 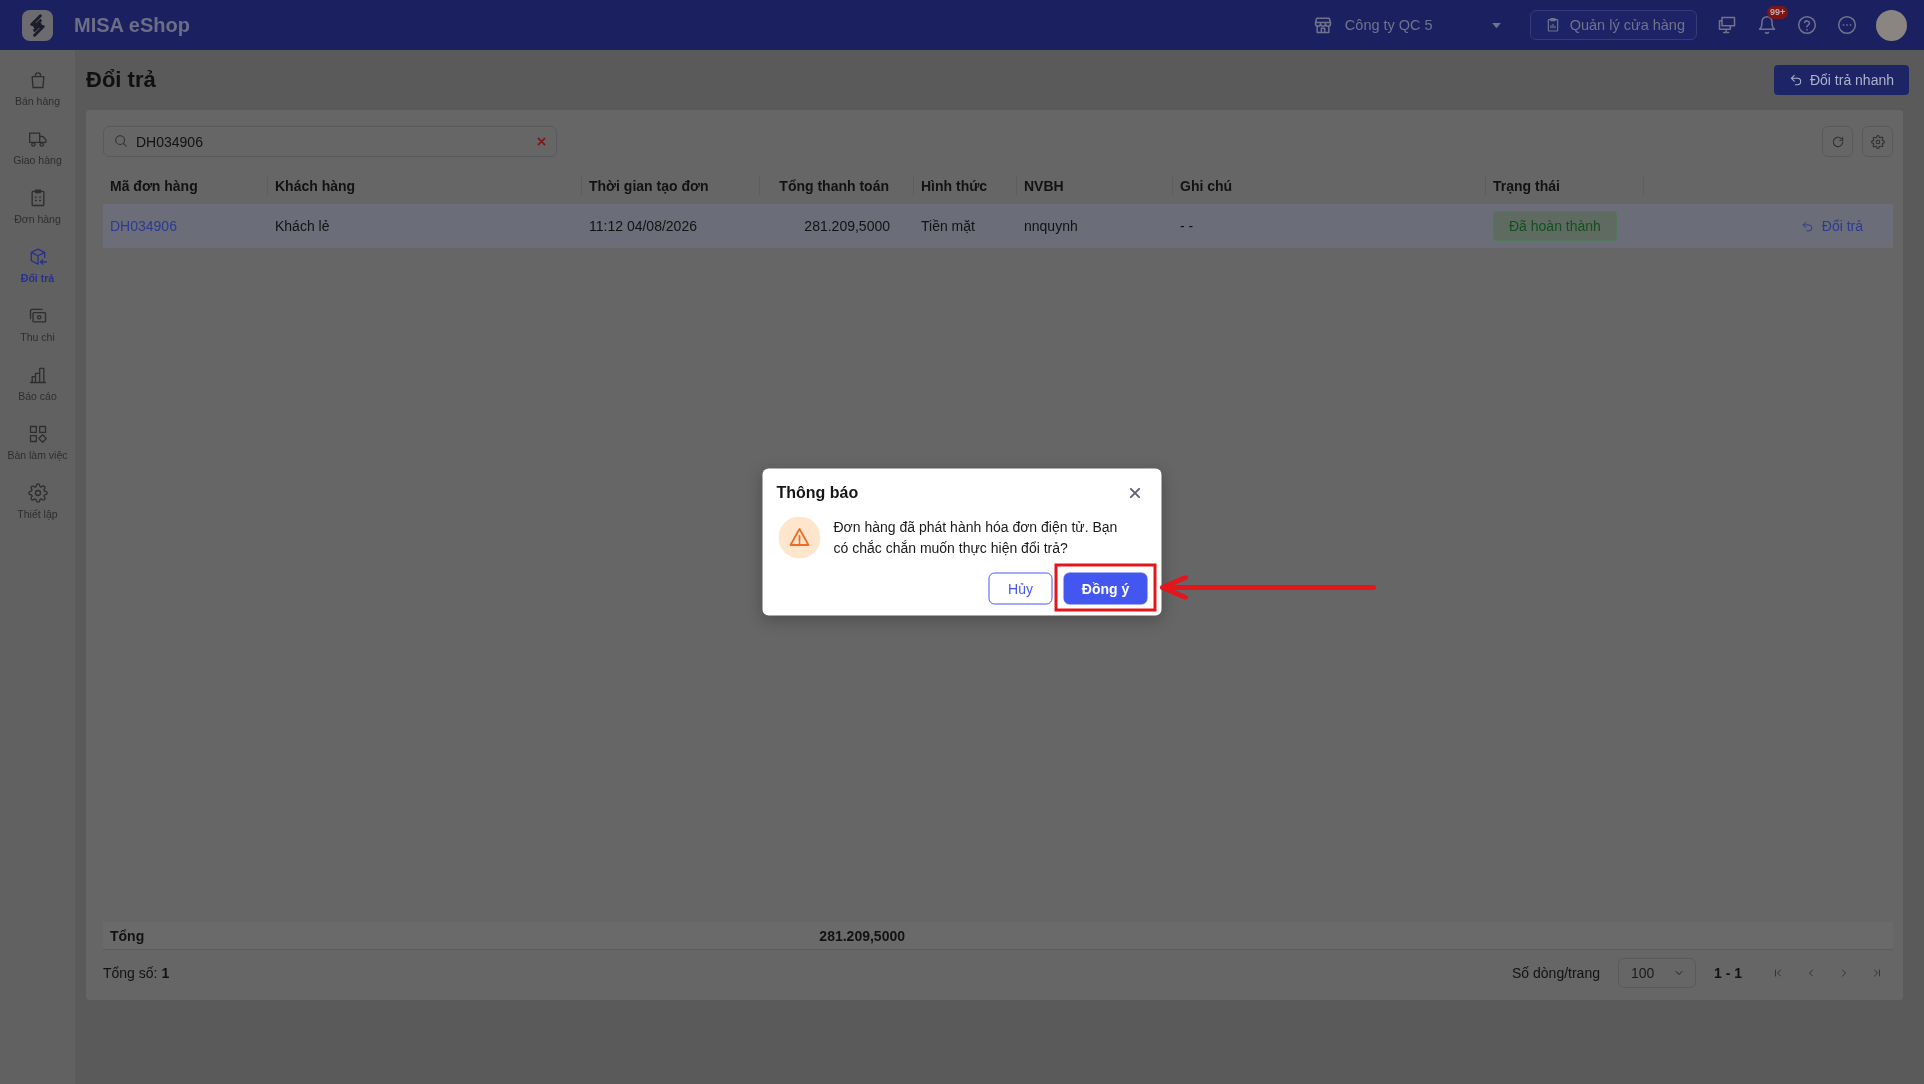 What do you see at coordinates (1807, 25) in the screenshot?
I see `help-icon` at bounding box center [1807, 25].